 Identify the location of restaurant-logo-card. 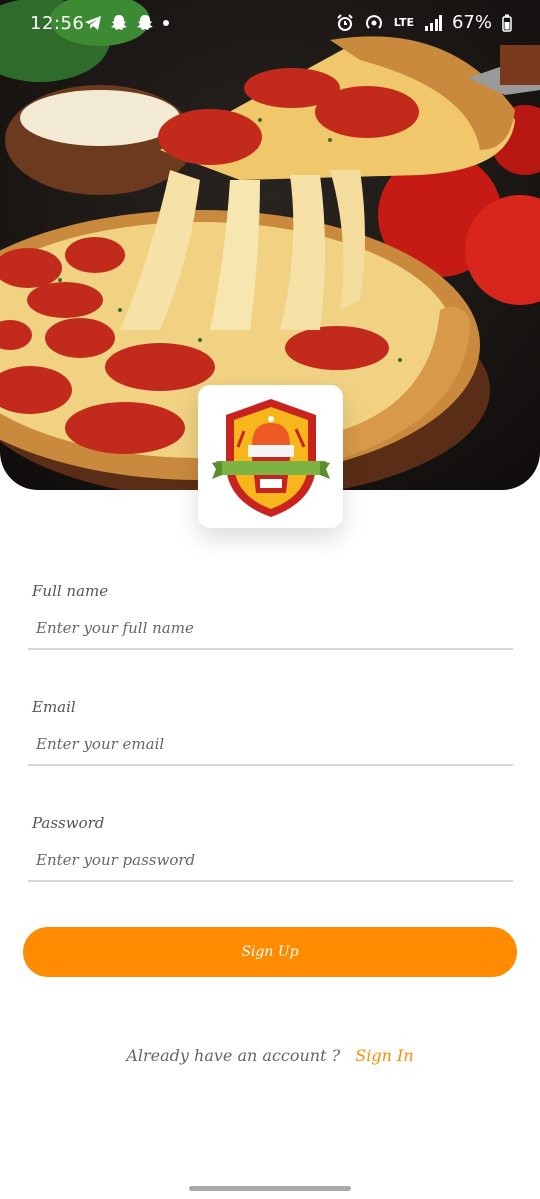
(270, 456).